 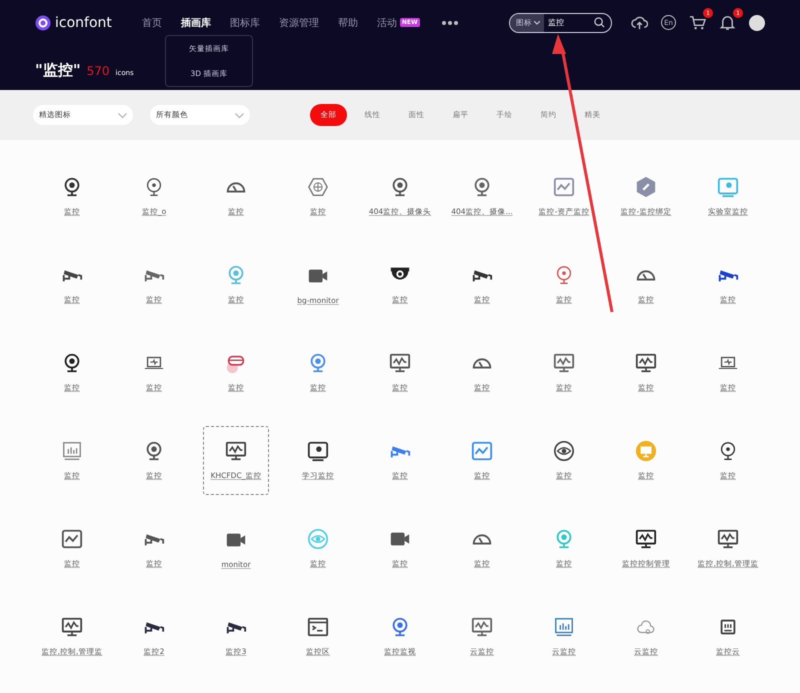 What do you see at coordinates (697, 22) in the screenshot?
I see `cart-icon` at bounding box center [697, 22].